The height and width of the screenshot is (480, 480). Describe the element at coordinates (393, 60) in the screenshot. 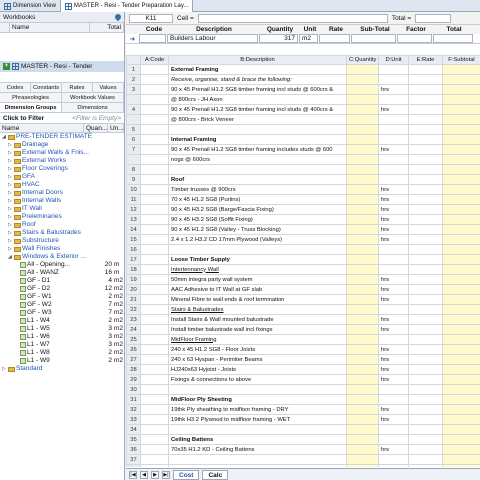

I see `col-header-unit: D:Unit` at that location.